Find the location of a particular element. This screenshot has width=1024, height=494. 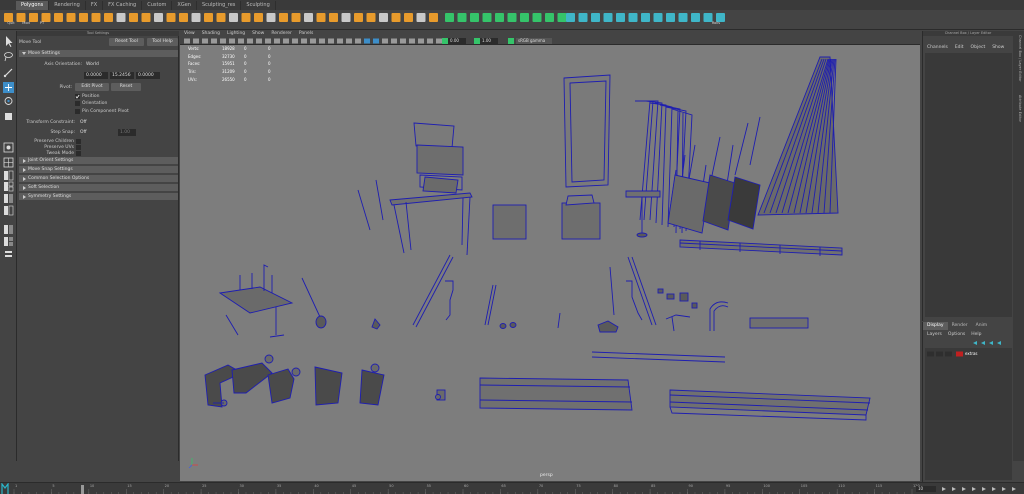

shelf-tab-polygons: Polygons is located at coordinates (33, 5).